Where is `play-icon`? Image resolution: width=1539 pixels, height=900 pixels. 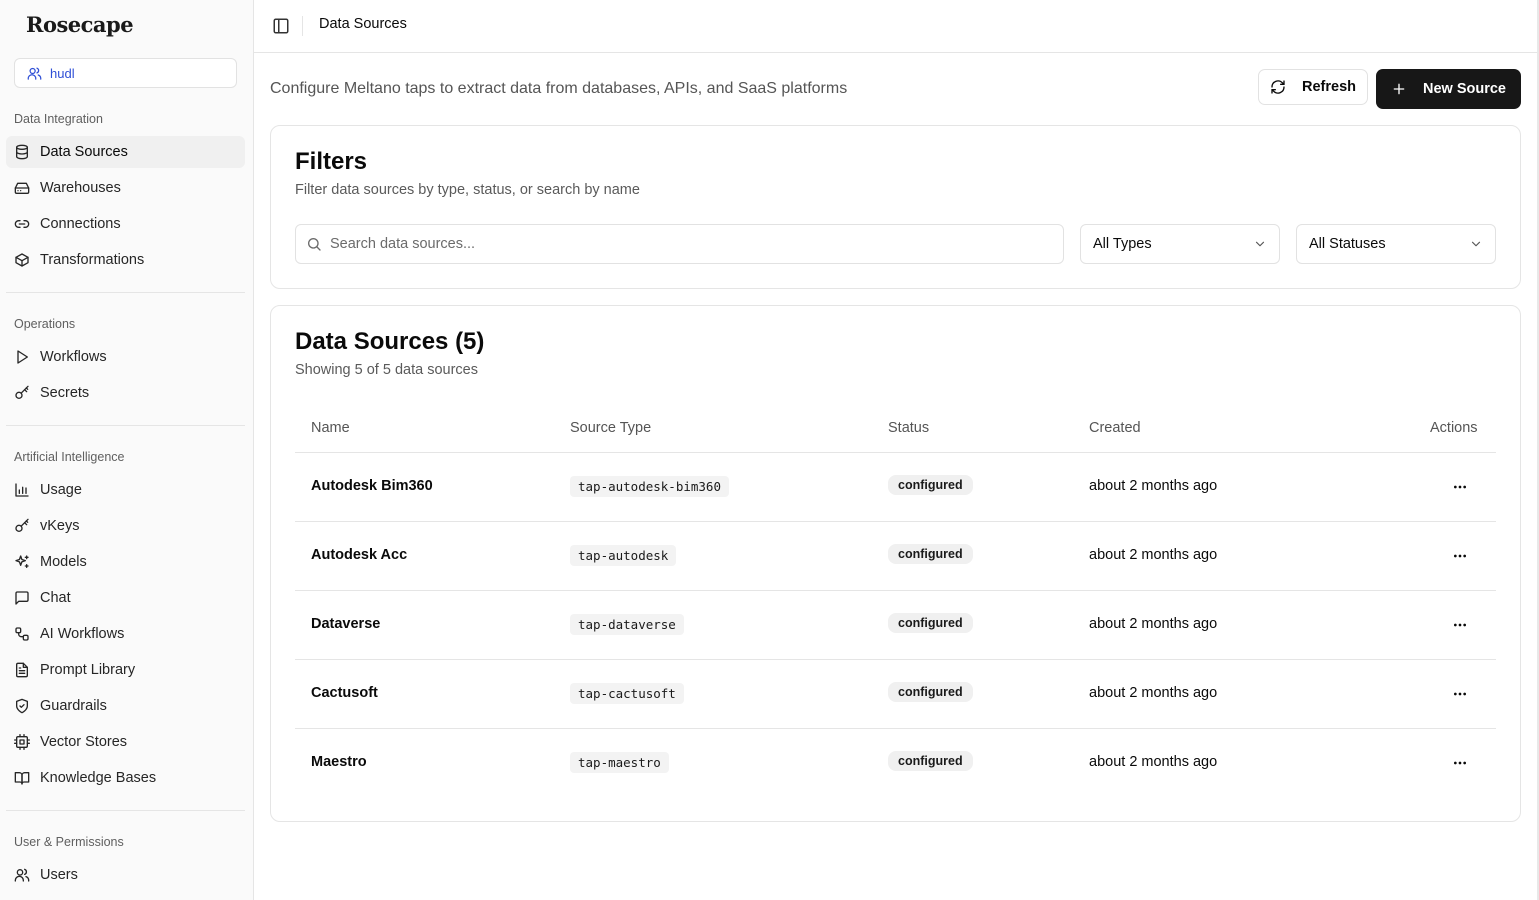 play-icon is located at coordinates (22, 357).